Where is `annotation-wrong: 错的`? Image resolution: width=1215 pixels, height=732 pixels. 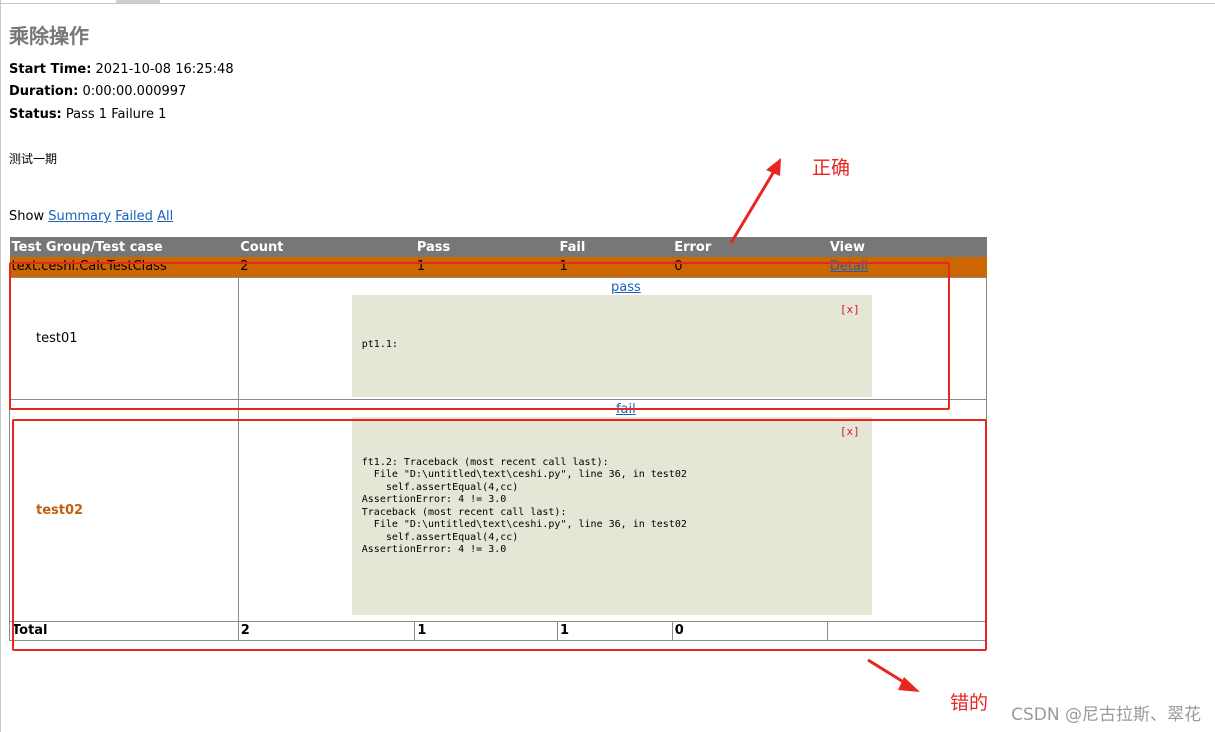
annotation-wrong: 错的 is located at coordinates (969, 703).